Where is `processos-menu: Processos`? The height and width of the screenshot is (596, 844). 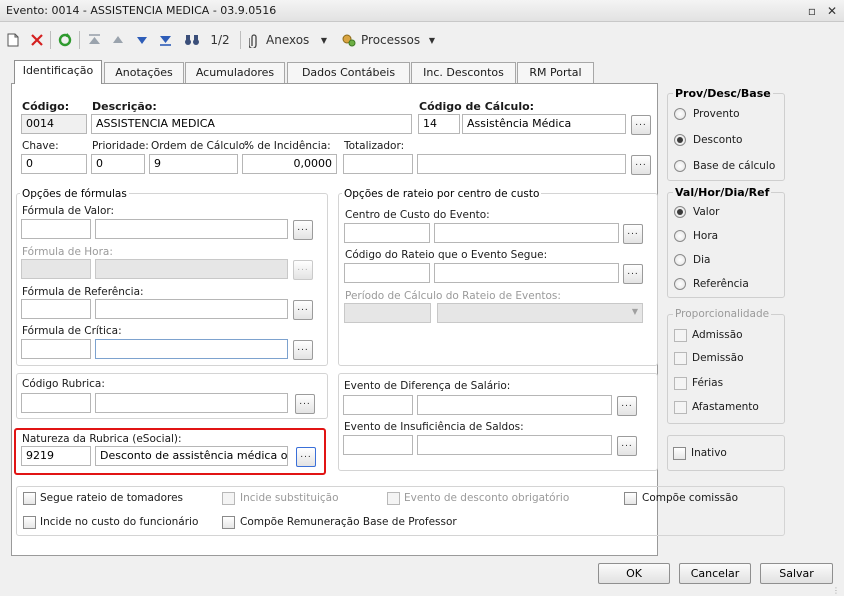 processos-menu: Processos is located at coordinates (393, 40).